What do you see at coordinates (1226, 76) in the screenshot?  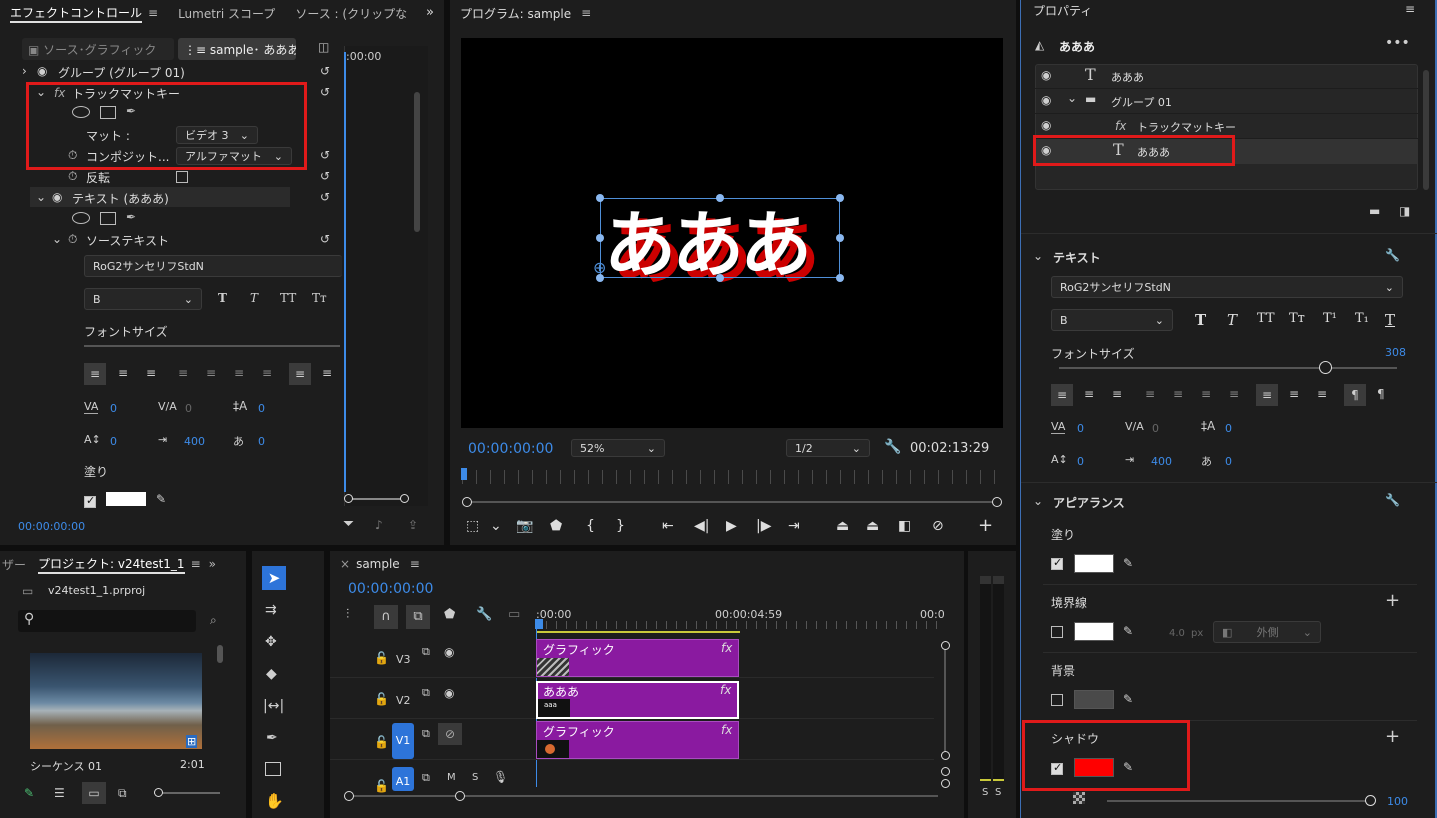 I see `layer-row: ◉ T あああ` at bounding box center [1226, 76].